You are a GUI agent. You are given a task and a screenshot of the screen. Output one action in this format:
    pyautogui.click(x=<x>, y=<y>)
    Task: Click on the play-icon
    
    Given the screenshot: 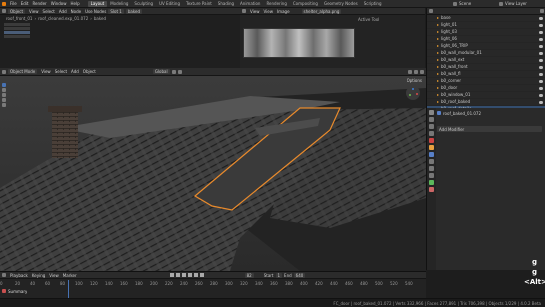 What is the action you would take?
    pyautogui.click(x=189, y=275)
    